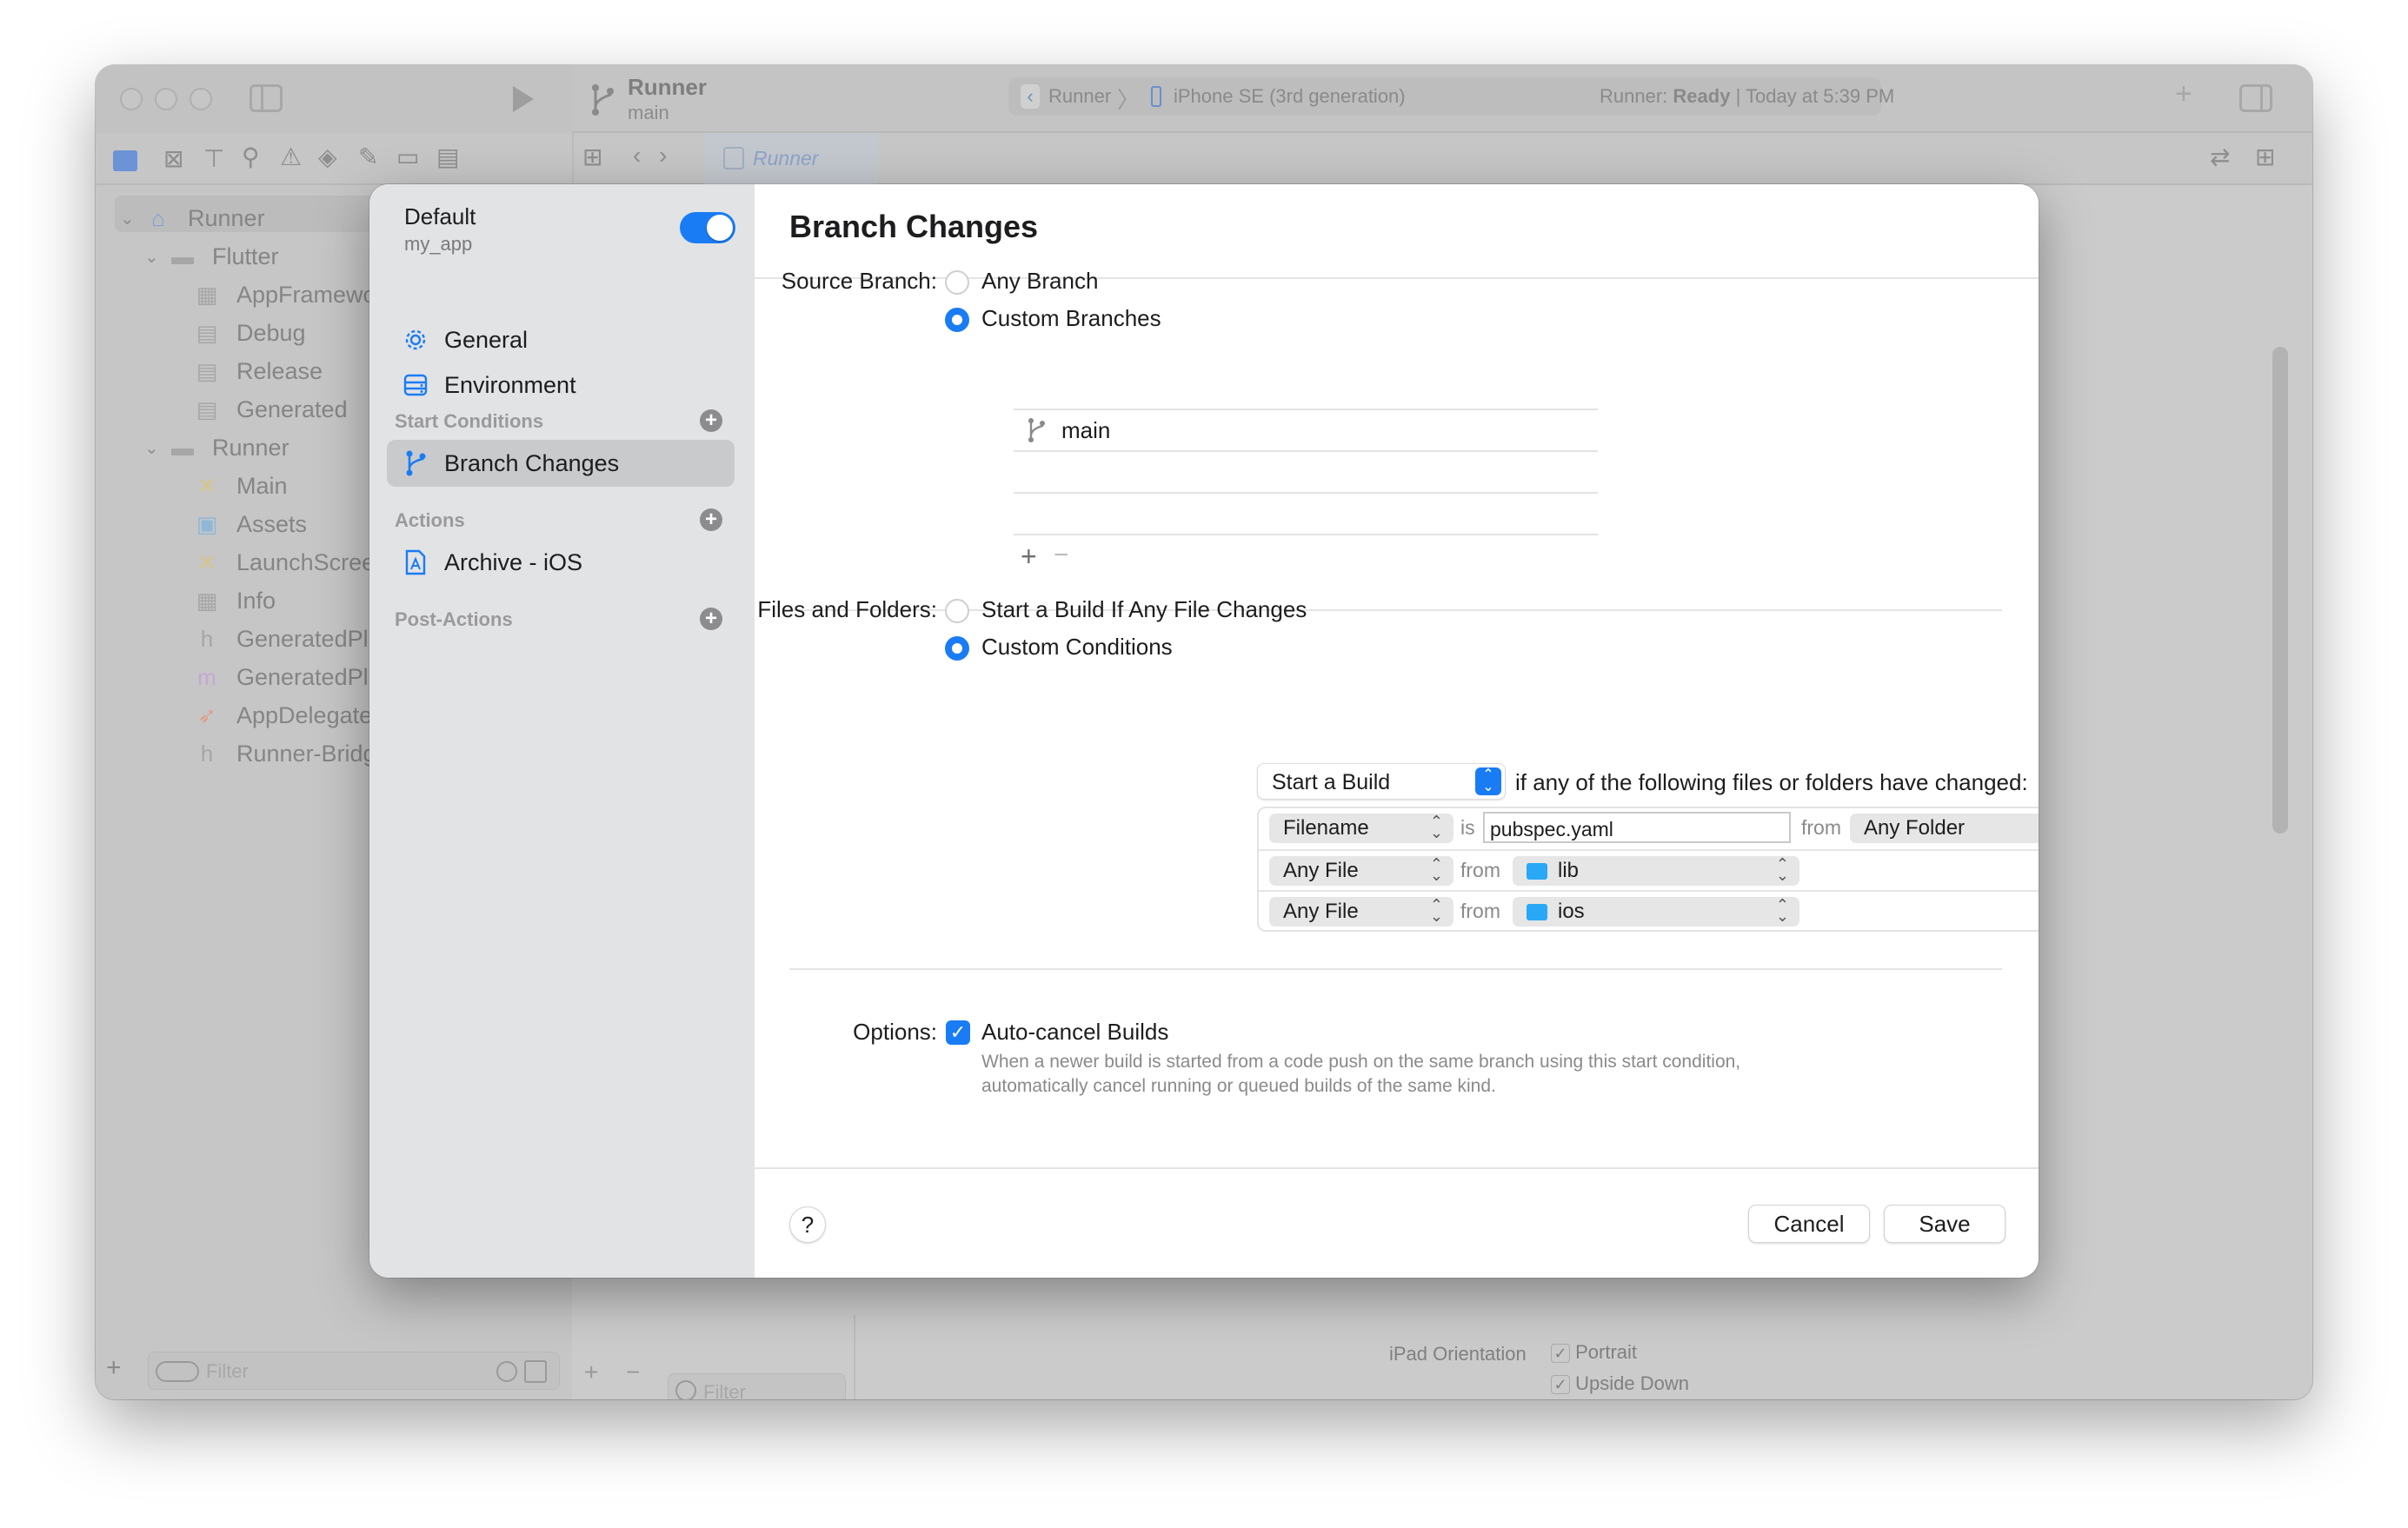 The image size is (2408, 1528). I want to click on sidebar-item-label: General, so click(486, 340).